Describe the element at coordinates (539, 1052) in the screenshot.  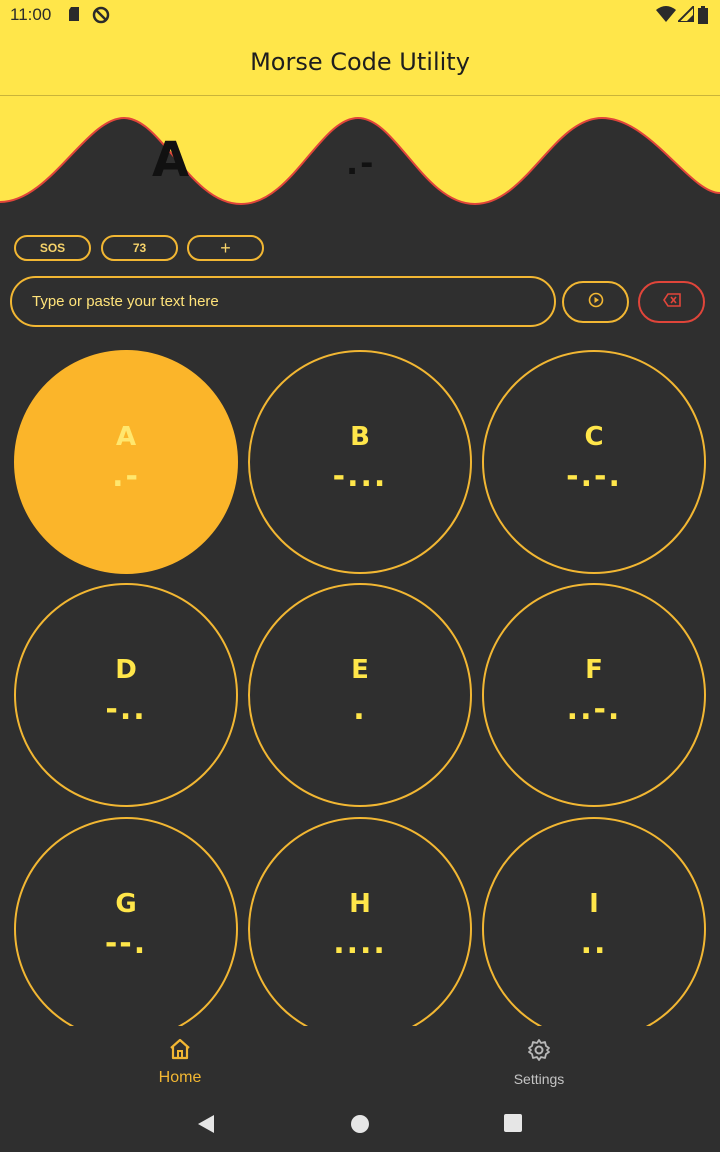
I see `gear-icon` at that location.